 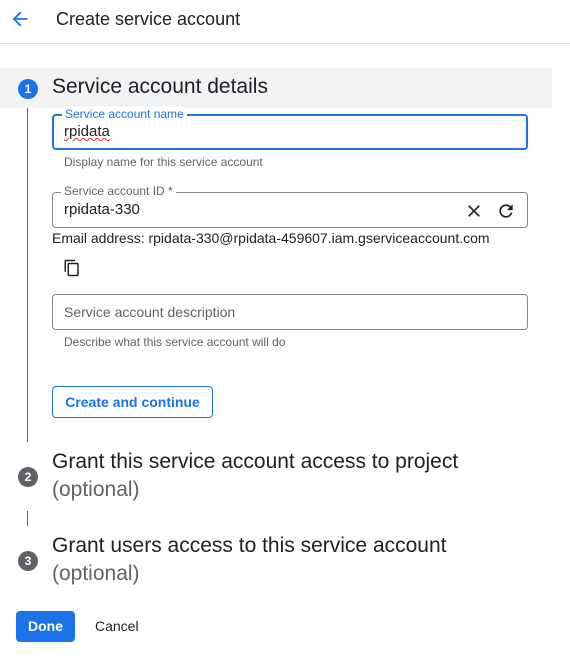 What do you see at coordinates (117, 626) in the screenshot?
I see `cancel-button: Cancel` at bounding box center [117, 626].